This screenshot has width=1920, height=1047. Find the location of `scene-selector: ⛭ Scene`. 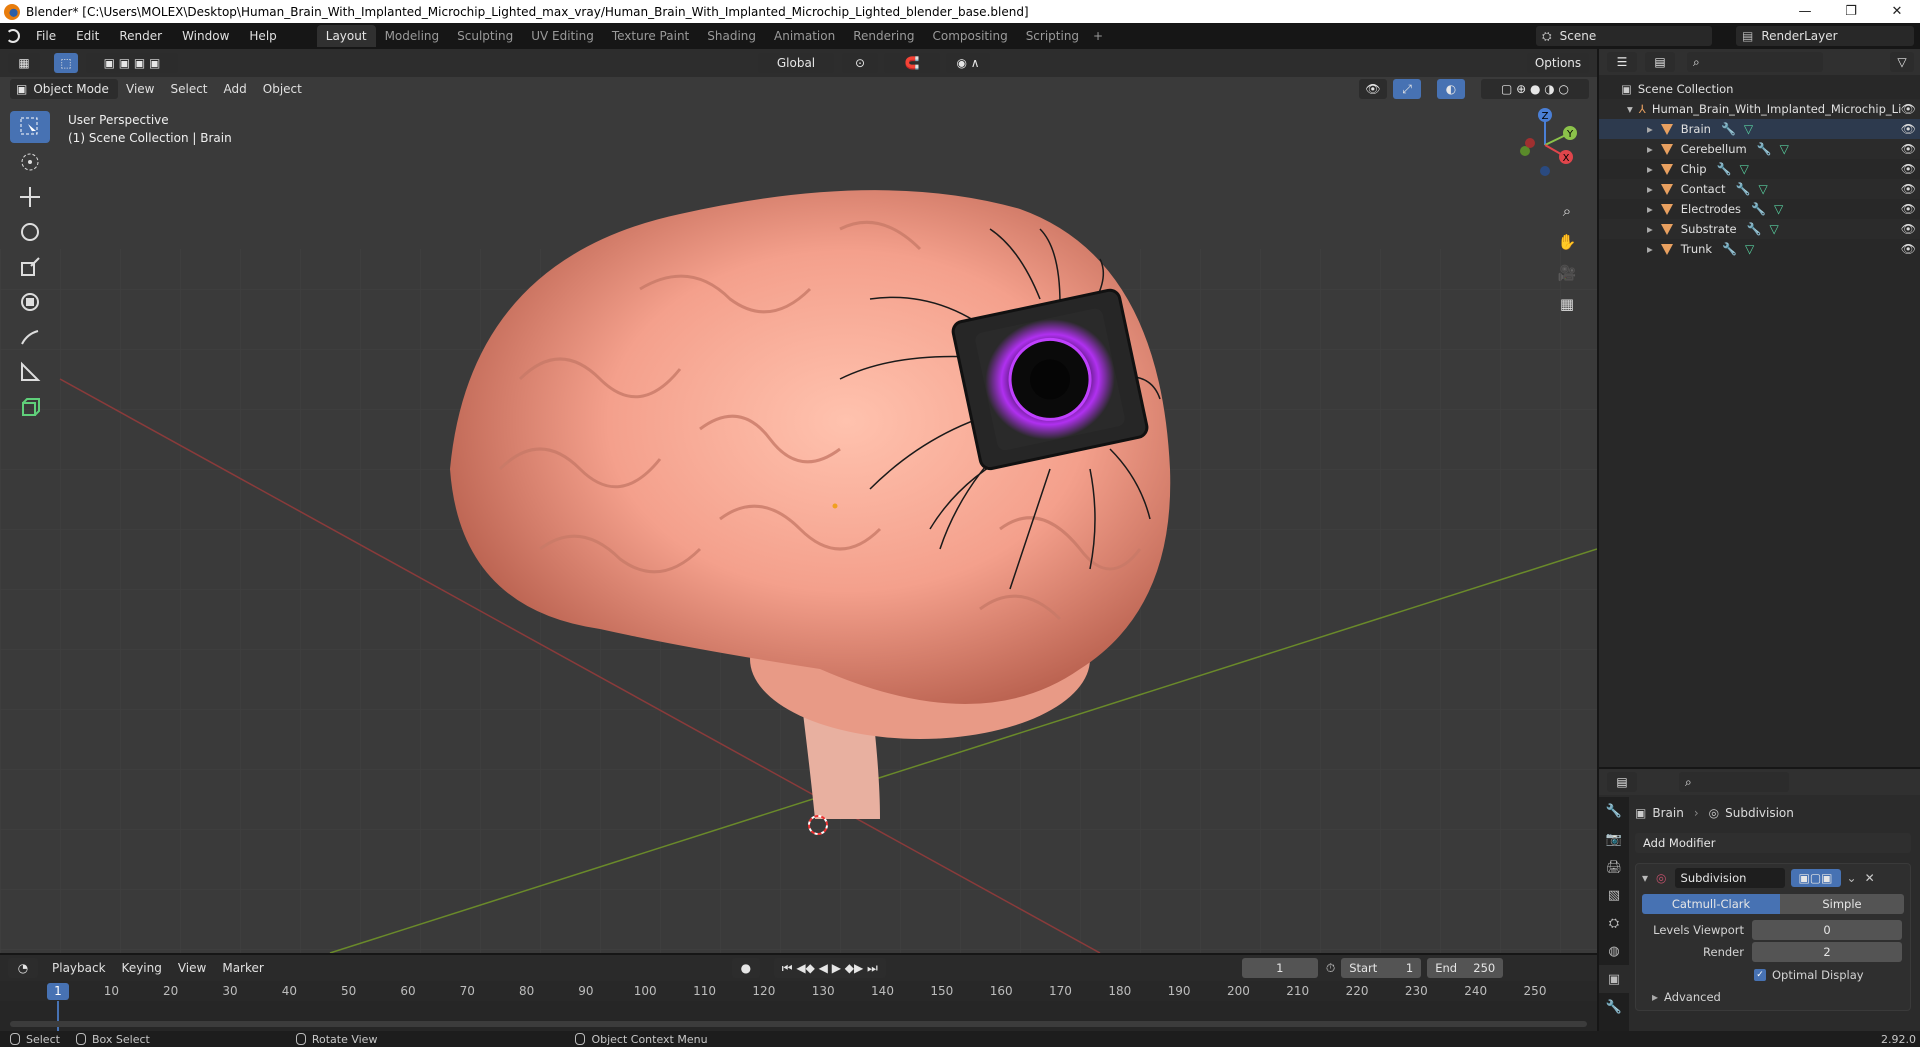

scene-selector: ⛭ Scene is located at coordinates (1624, 36).